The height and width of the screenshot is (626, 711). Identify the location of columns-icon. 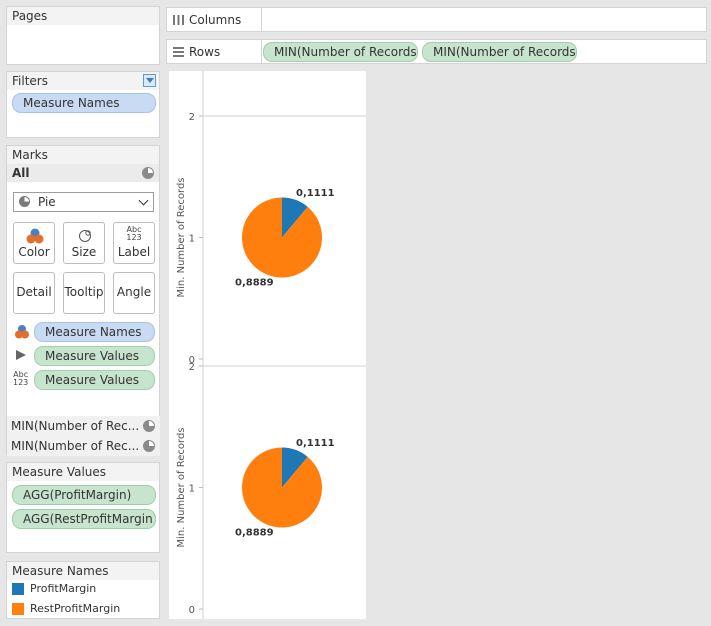
(178, 20).